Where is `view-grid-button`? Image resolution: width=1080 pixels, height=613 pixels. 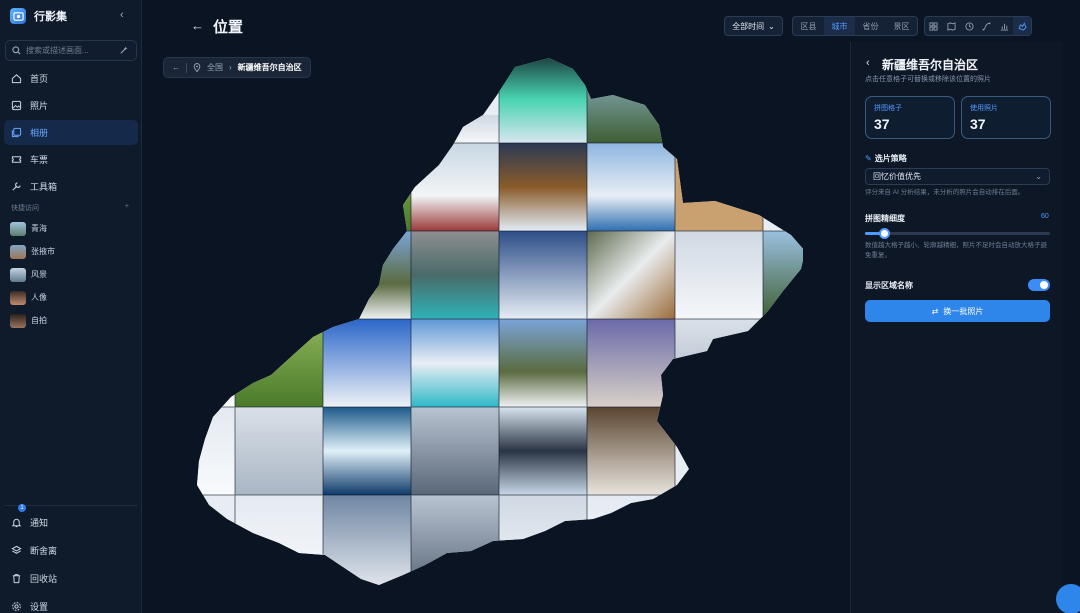
view-grid-button is located at coordinates (934, 26).